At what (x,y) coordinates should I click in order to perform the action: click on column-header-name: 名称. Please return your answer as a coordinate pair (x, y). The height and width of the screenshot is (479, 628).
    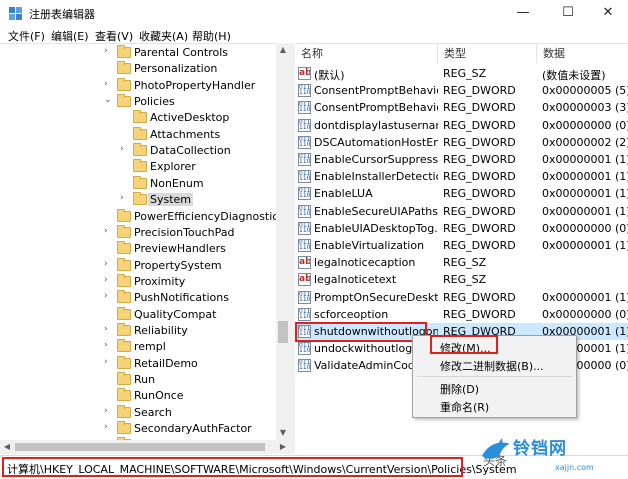
    Looking at the image, I should click on (366, 54).